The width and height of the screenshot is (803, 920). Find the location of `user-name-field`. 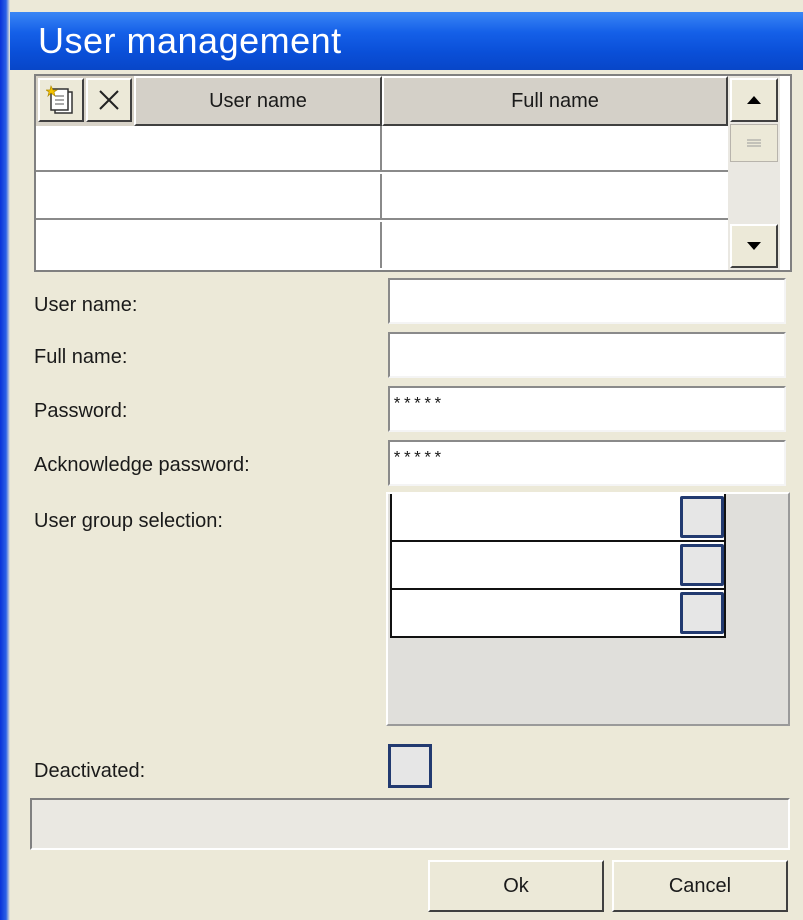

user-name-field is located at coordinates (587, 301).